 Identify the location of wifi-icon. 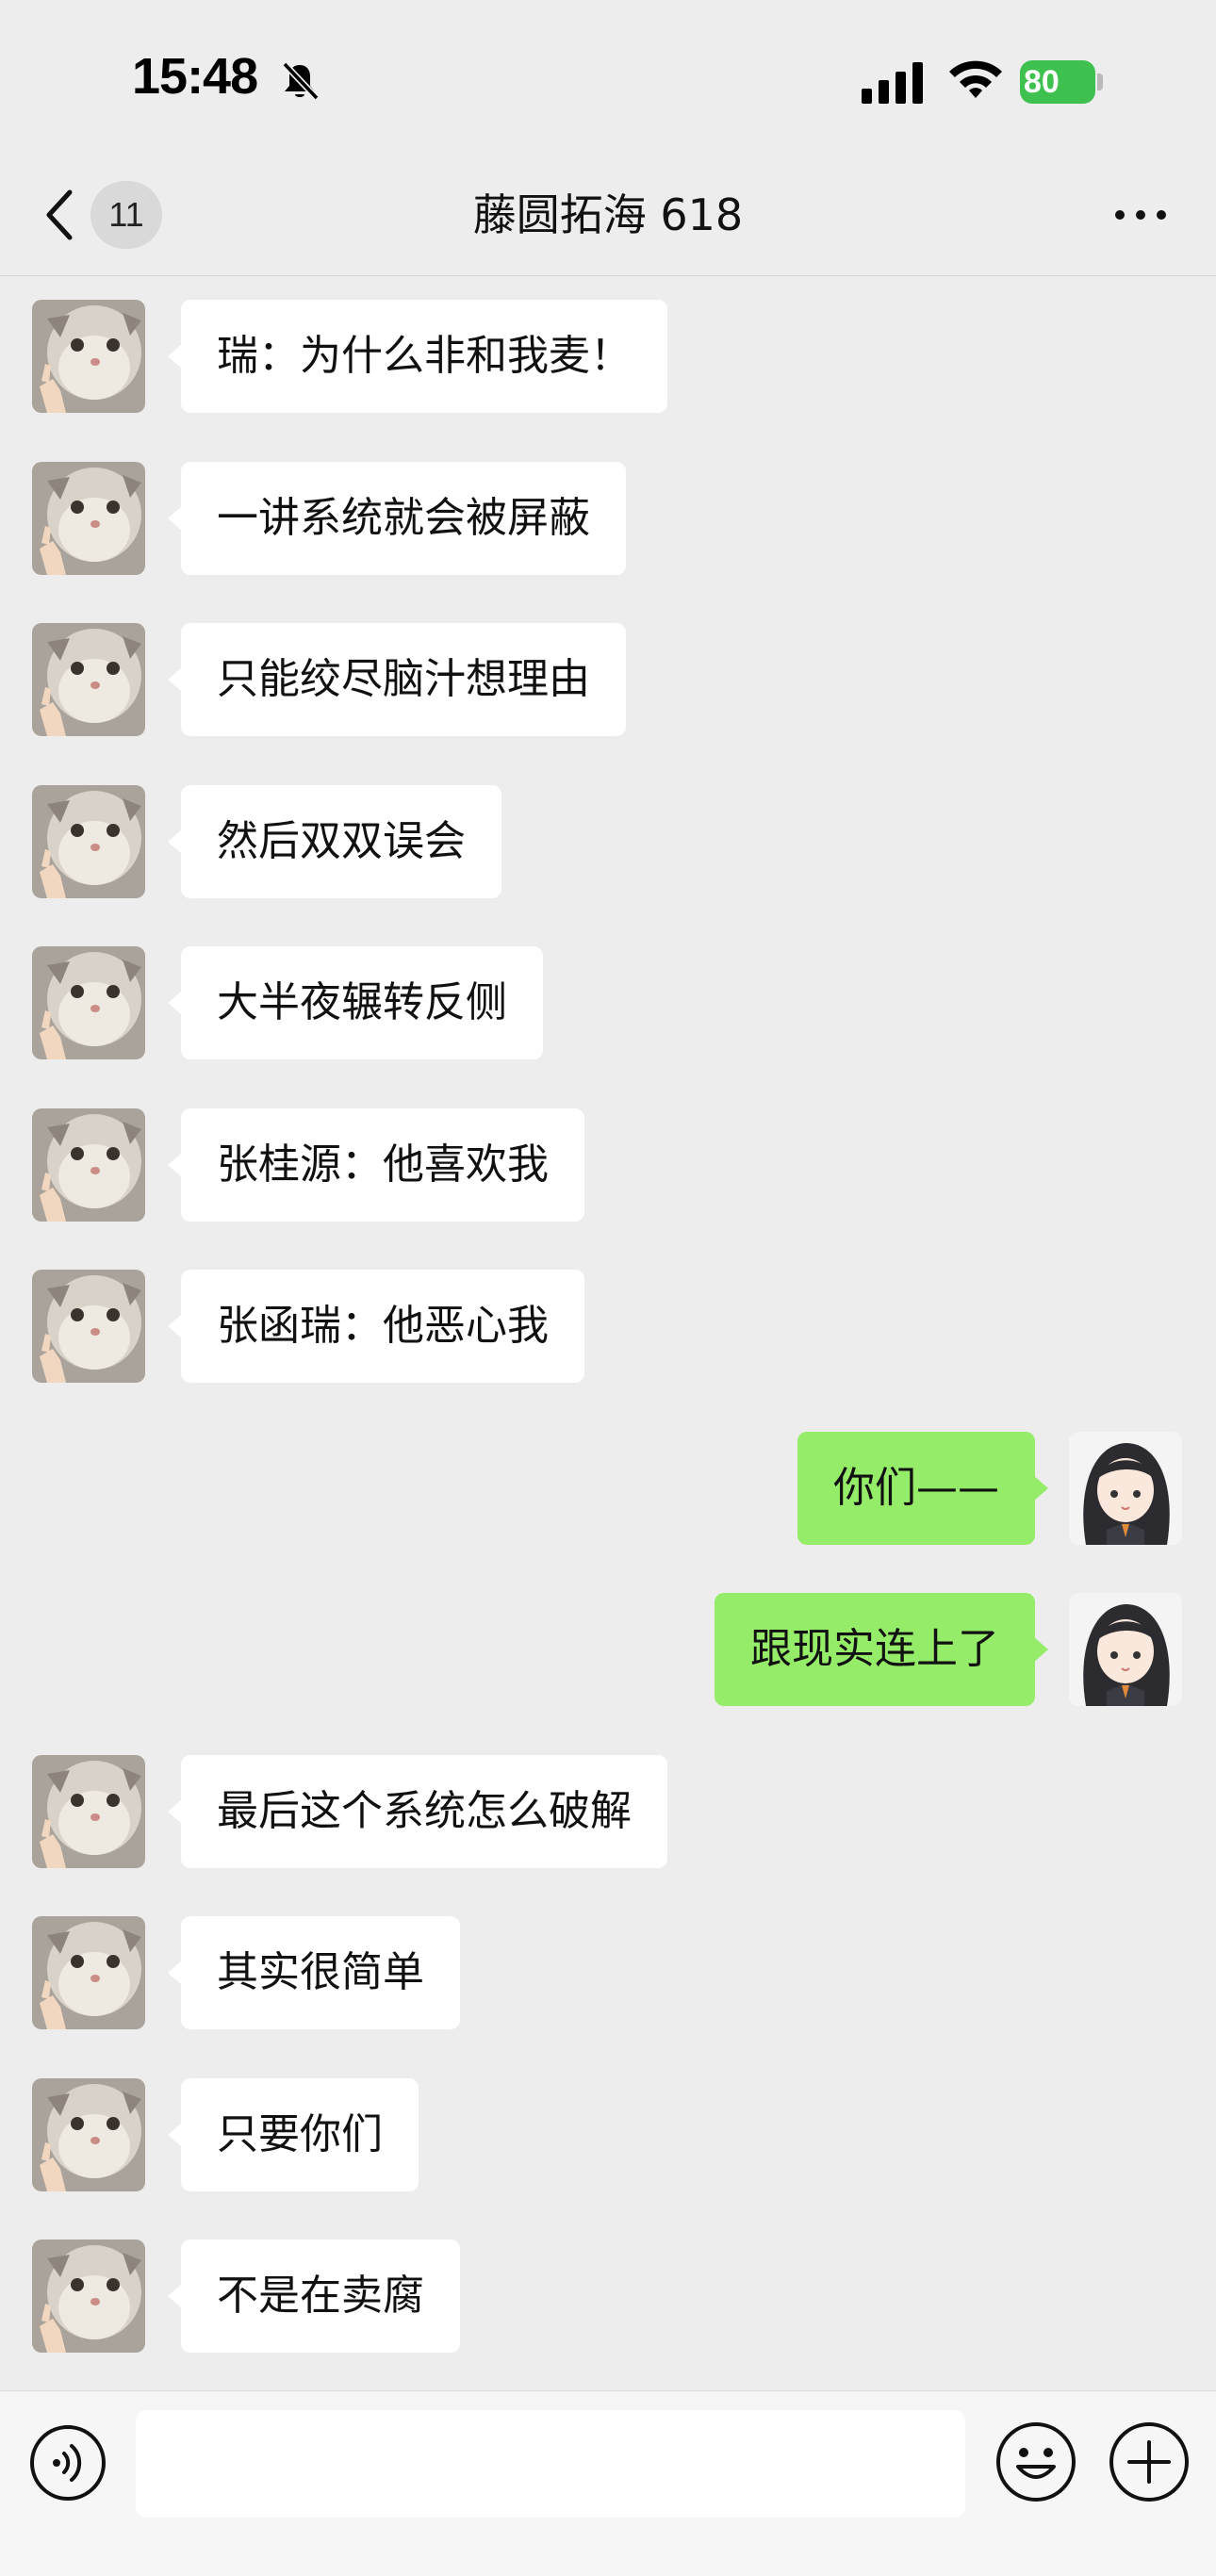
(975, 79).